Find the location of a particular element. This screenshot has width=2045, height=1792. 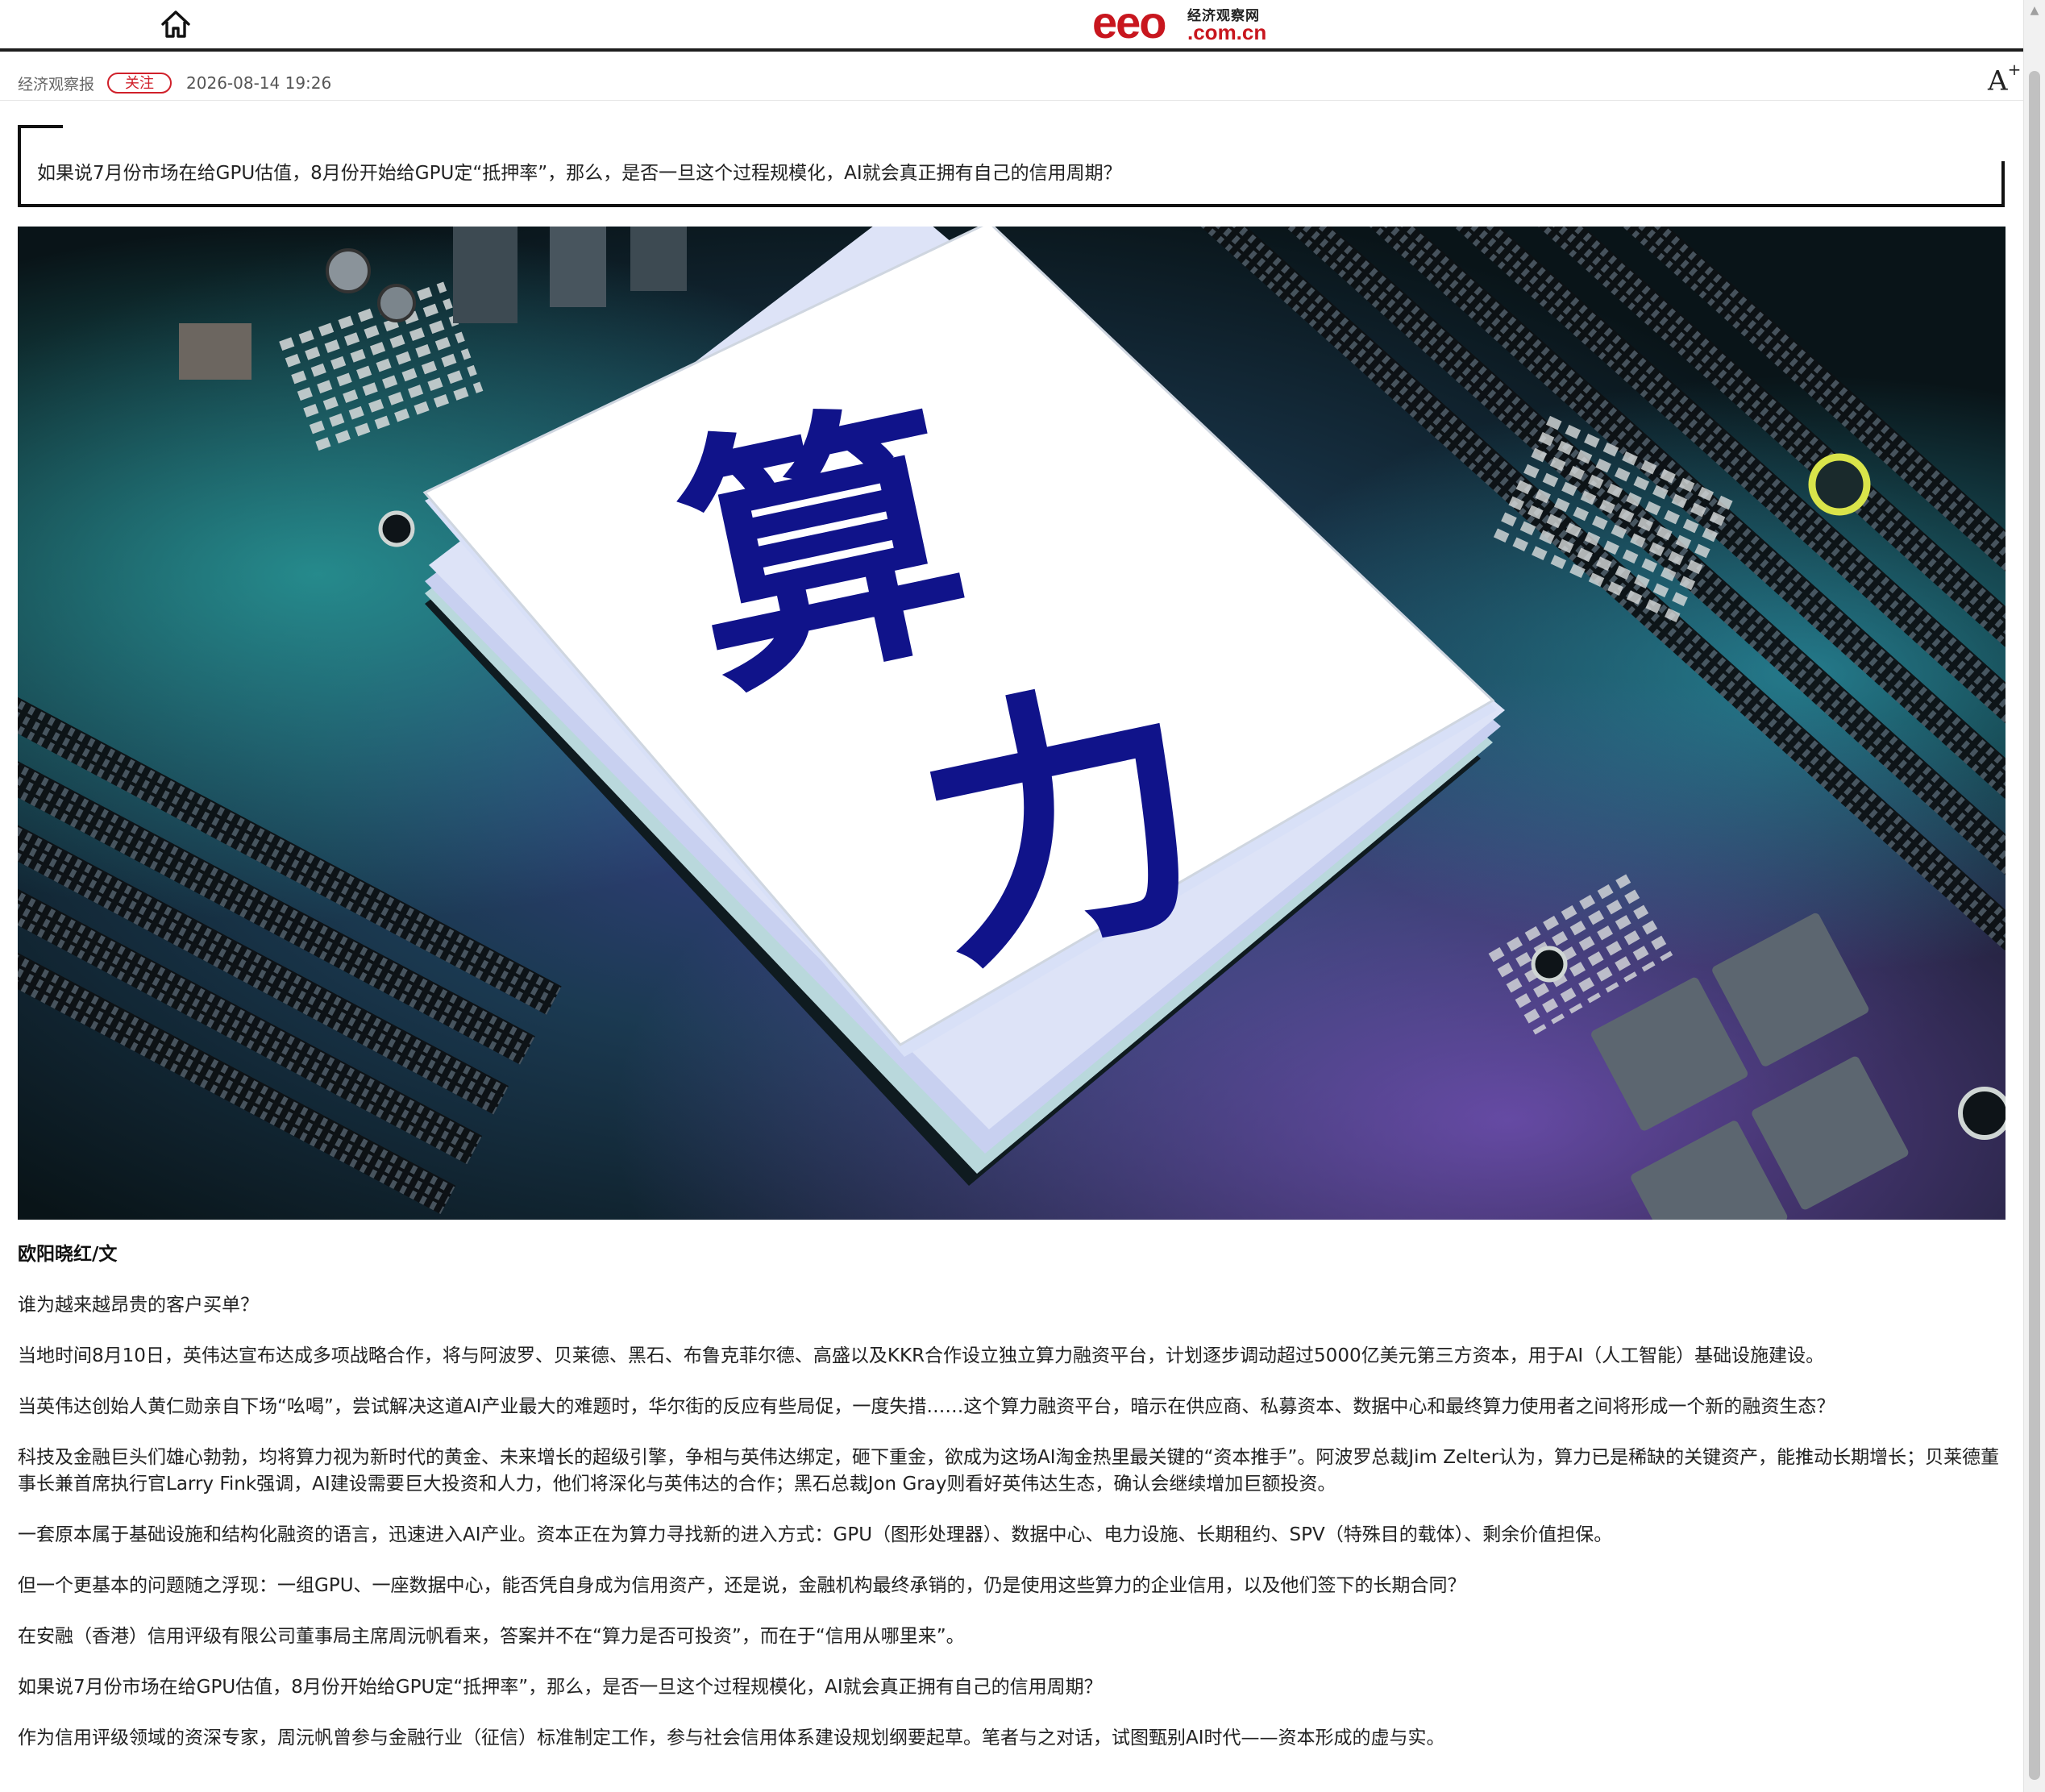

font-size-icon: A is located at coordinates (1998, 81).